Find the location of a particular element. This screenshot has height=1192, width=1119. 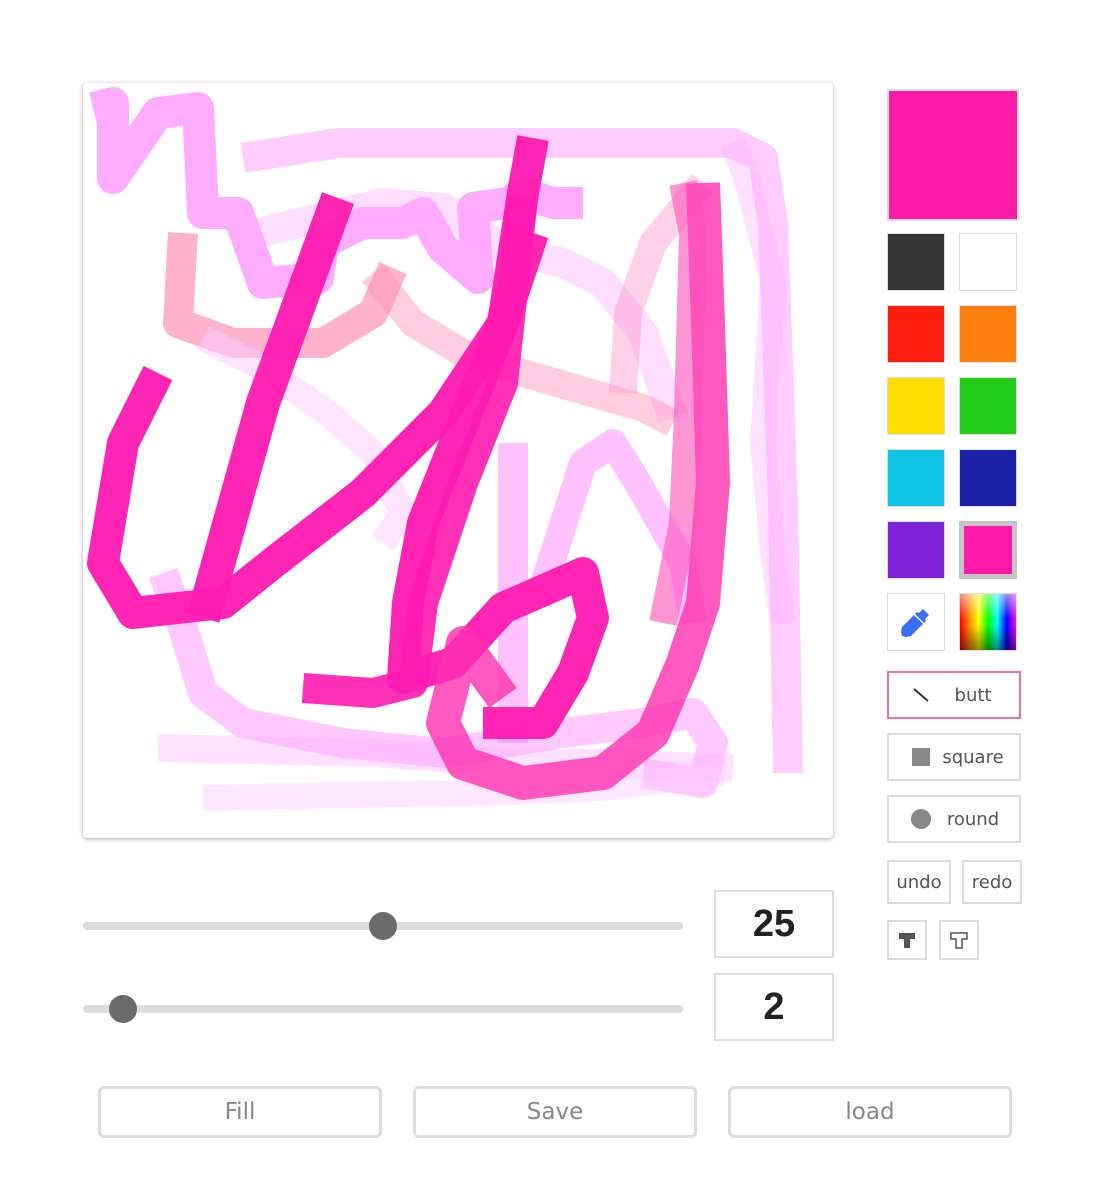

outline-text-button is located at coordinates (959, 940).